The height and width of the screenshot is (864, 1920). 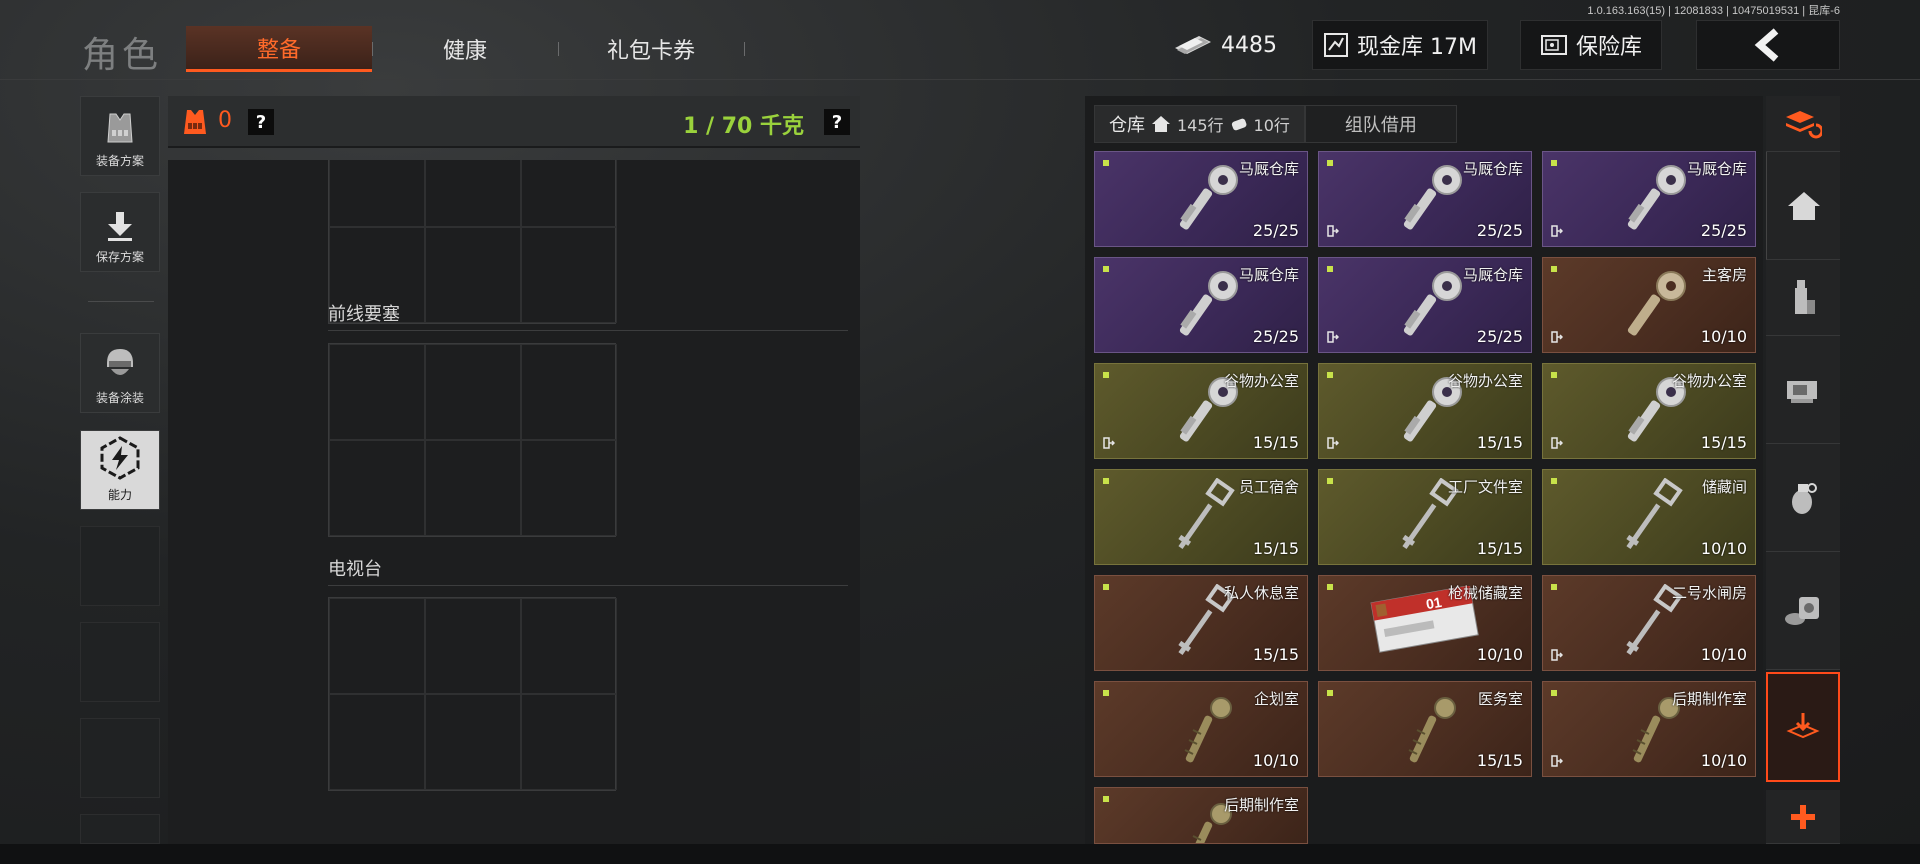 What do you see at coordinates (588, 585) in the screenshot?
I see `section-divider` at bounding box center [588, 585].